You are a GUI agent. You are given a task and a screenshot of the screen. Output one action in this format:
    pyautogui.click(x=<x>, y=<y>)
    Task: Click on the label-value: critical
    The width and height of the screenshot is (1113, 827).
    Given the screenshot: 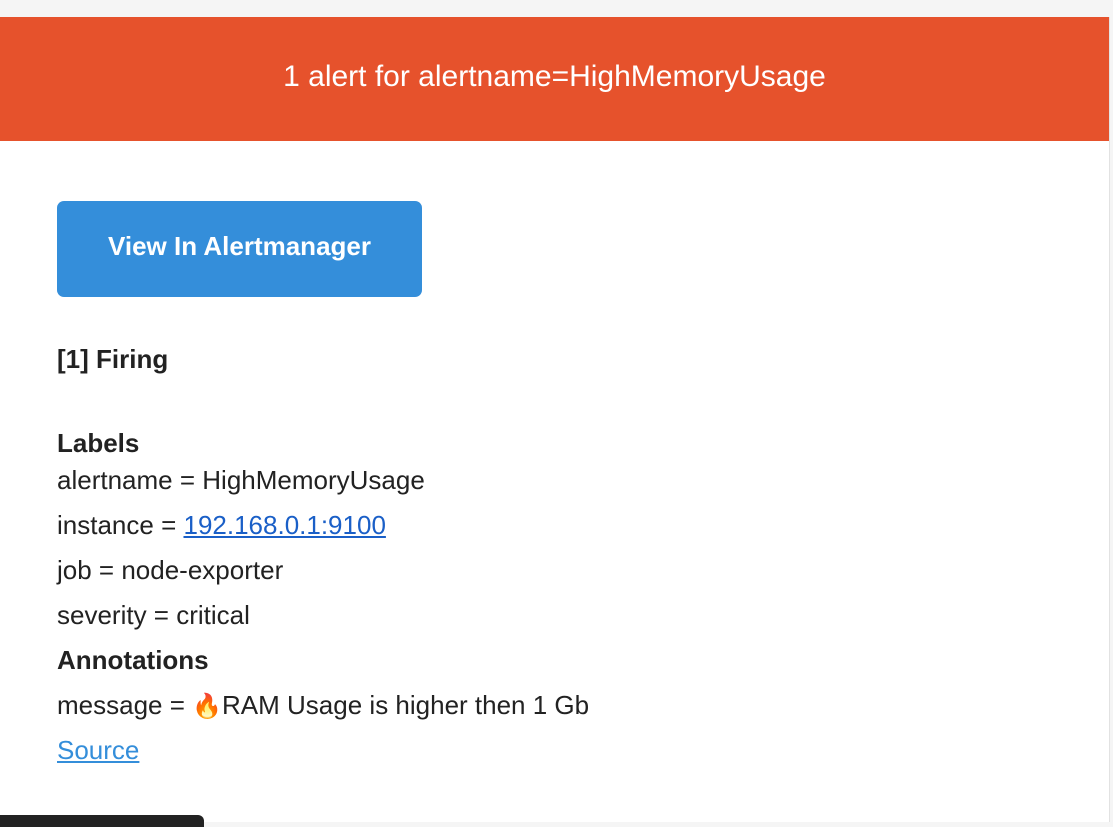 What is the action you would take?
    pyautogui.click(x=213, y=615)
    